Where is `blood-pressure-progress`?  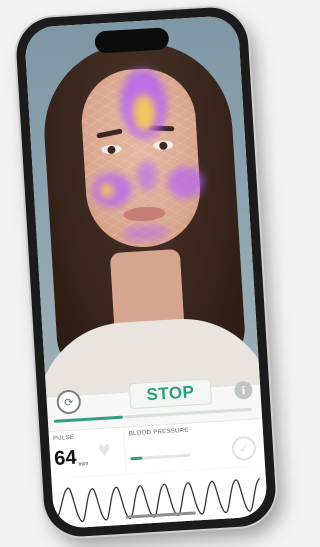 blood-pressure-progress is located at coordinates (160, 457).